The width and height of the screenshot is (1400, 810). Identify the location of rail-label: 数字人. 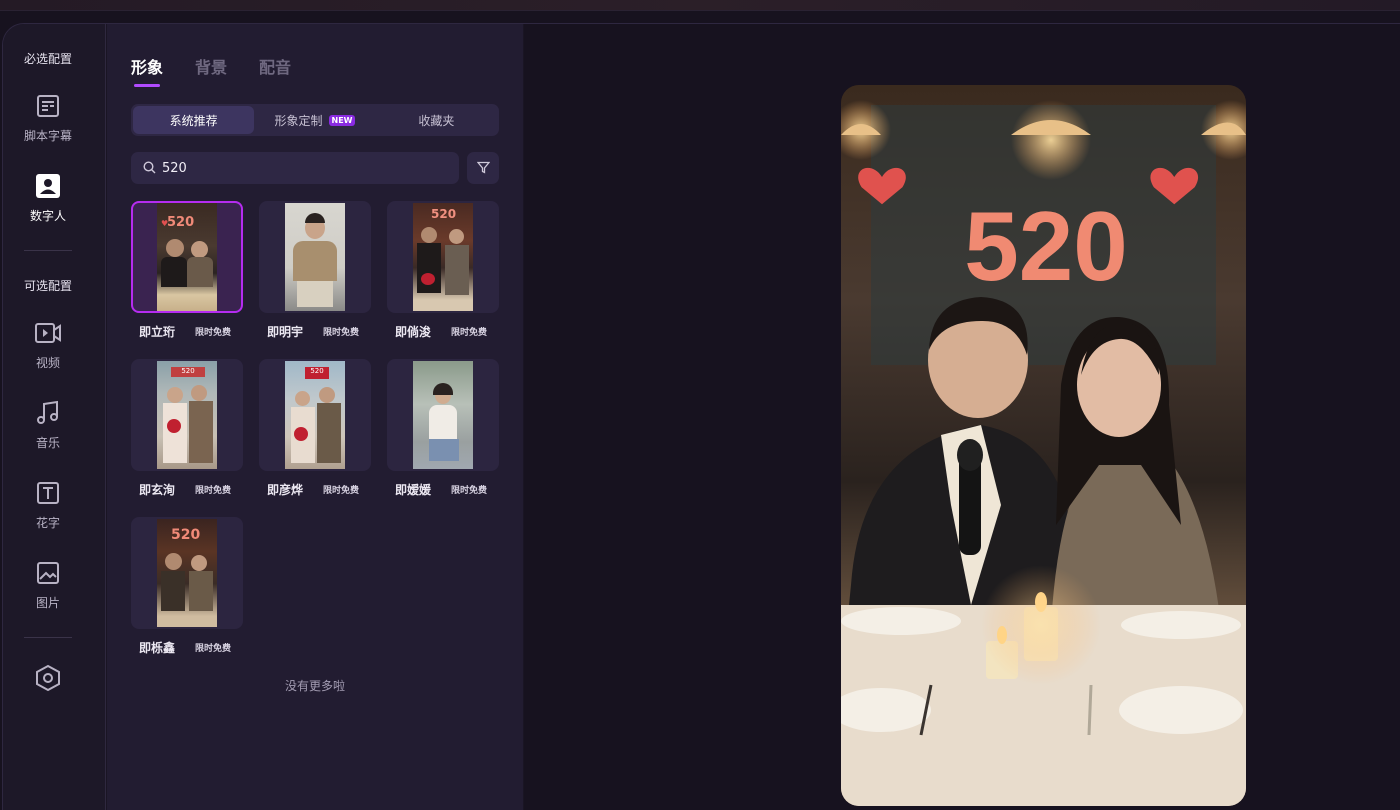
(47, 216).